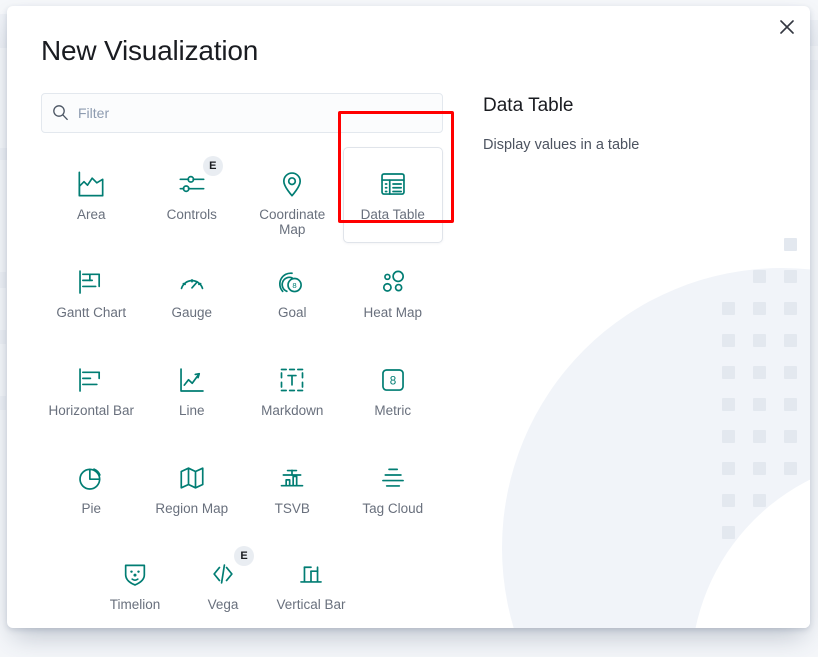 This screenshot has width=818, height=657. I want to click on gauge-icon, so click(192, 282).